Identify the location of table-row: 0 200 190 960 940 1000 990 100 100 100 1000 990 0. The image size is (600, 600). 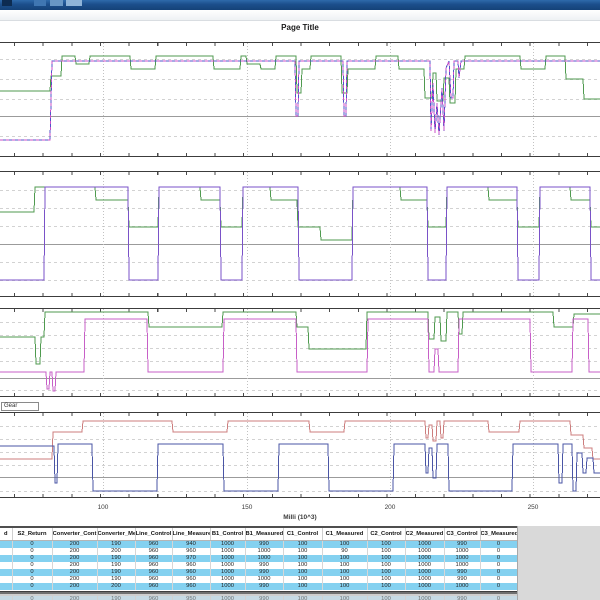
(259, 544).